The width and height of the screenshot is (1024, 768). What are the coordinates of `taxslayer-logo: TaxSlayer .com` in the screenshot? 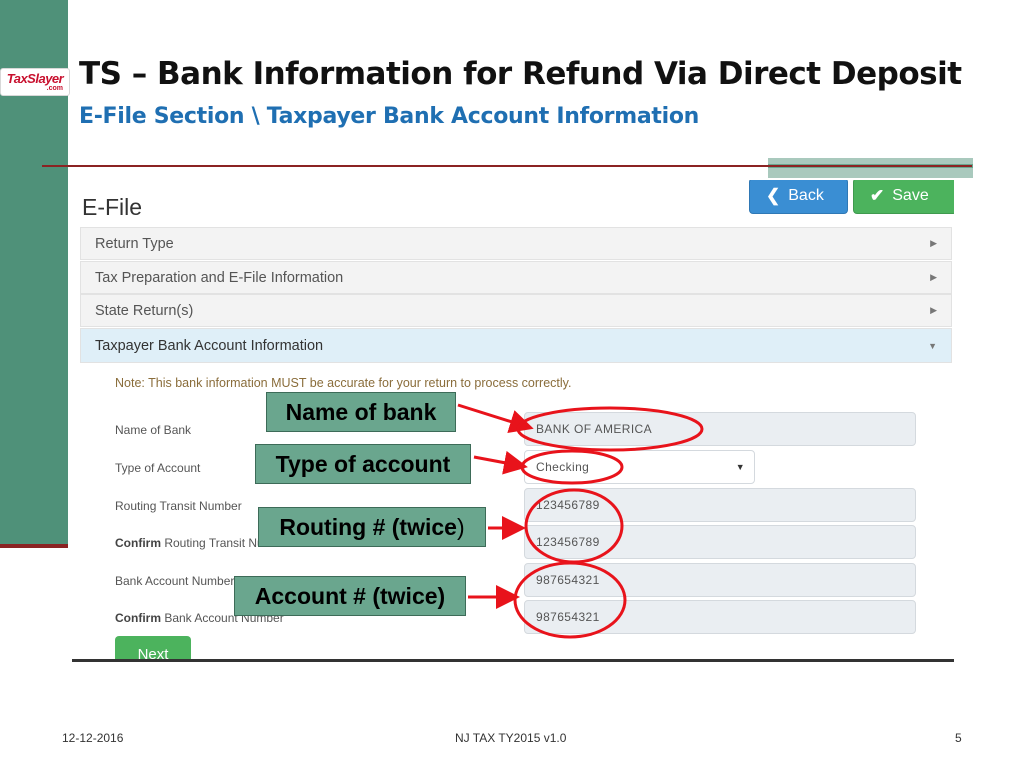 It's located at (35, 82).